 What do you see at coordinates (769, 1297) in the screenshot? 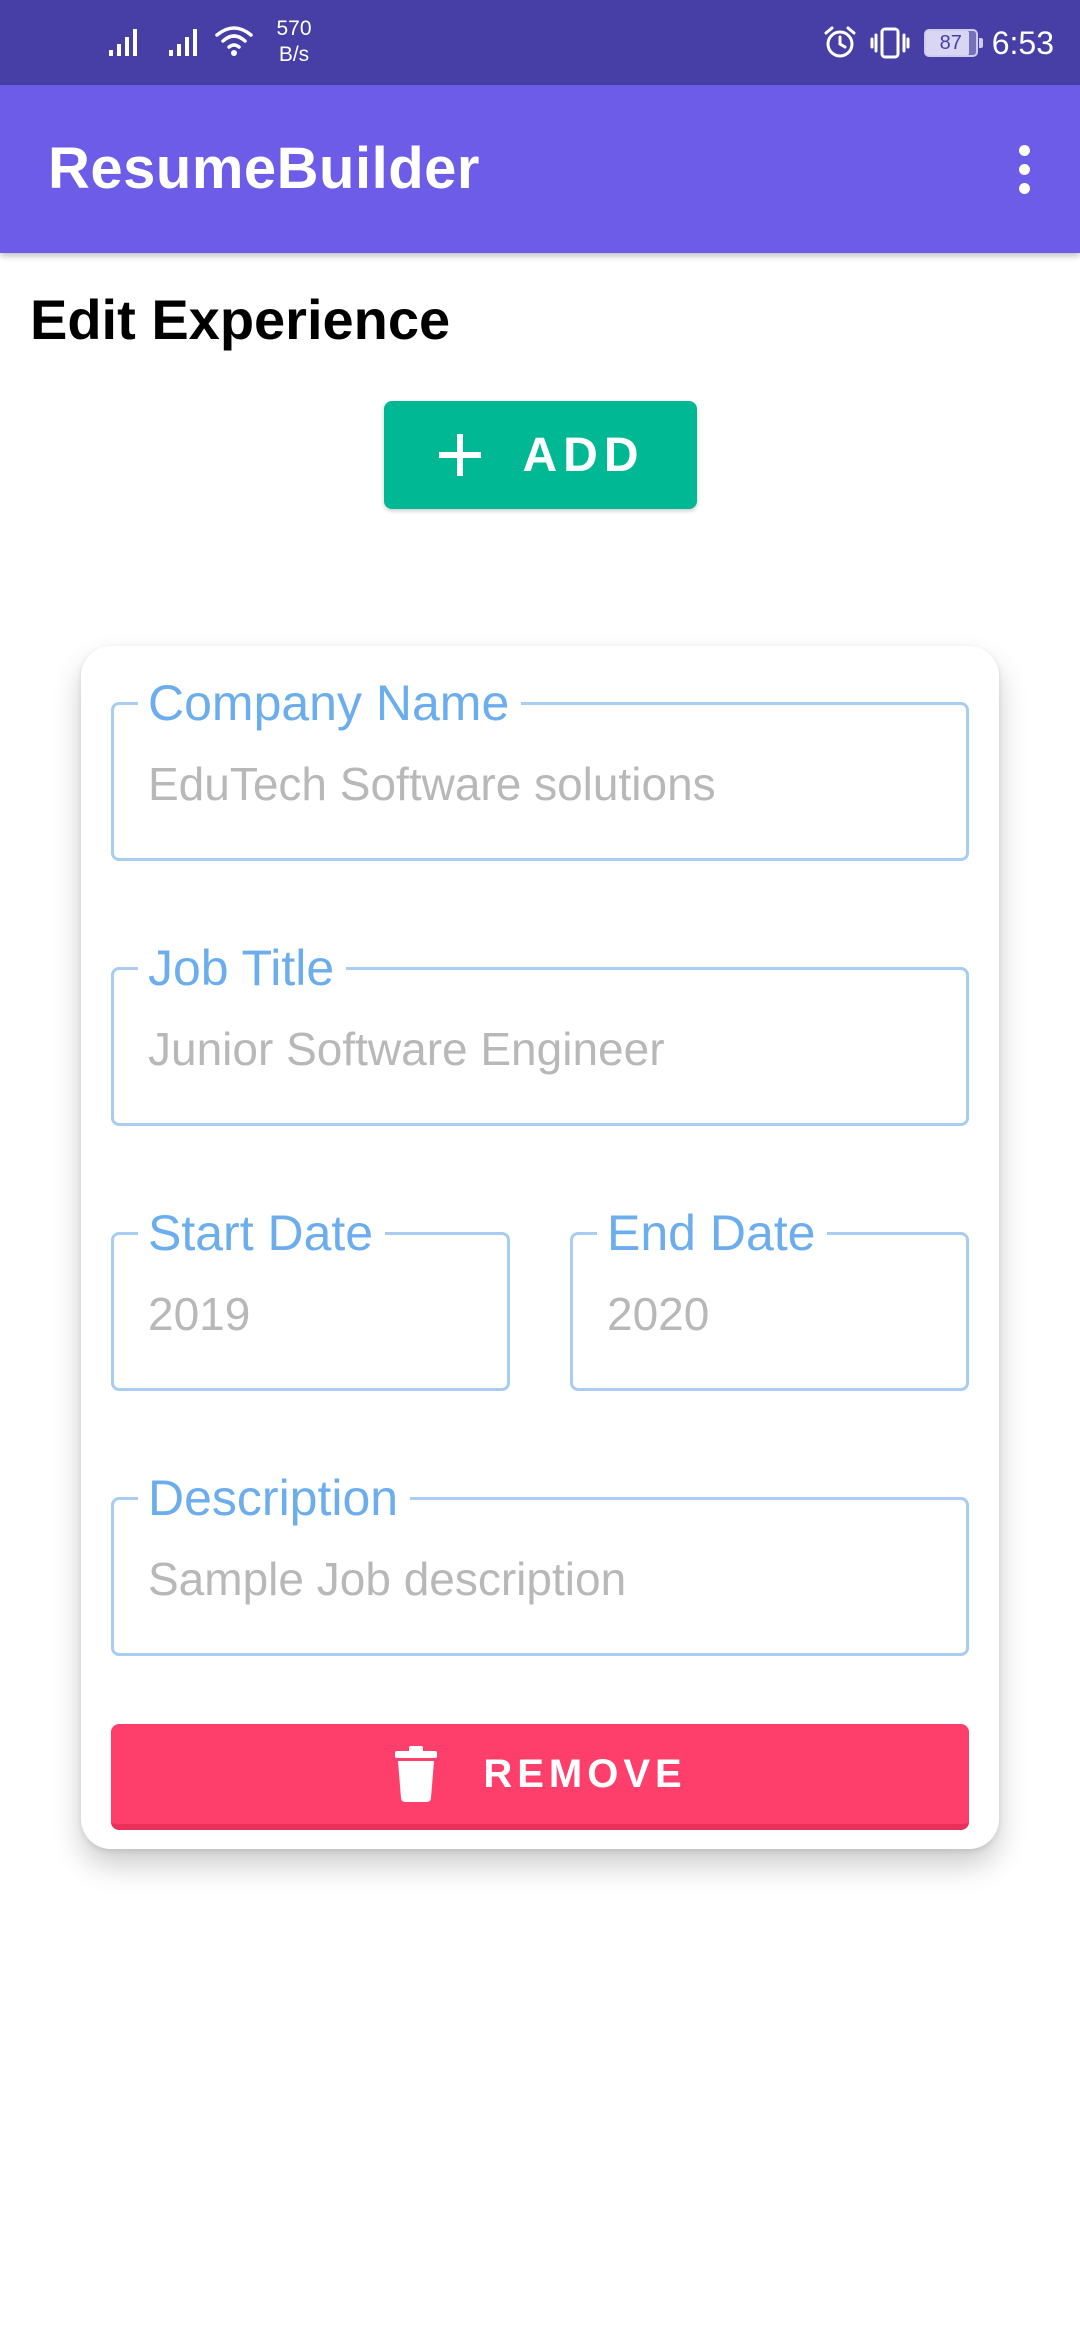
I see `end-date-field: End Date 2020` at bounding box center [769, 1297].